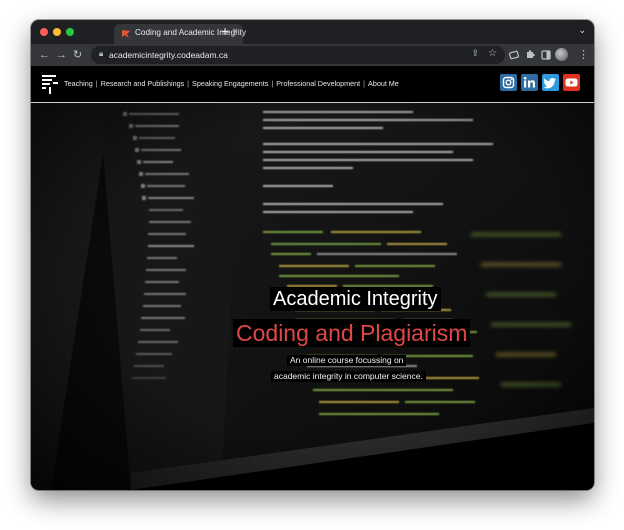  Describe the element at coordinates (298, 55) in the screenshot. I see `address-bar: 🔒︎ academicintegrity.codeadam.ca ⇪ ☆` at that location.